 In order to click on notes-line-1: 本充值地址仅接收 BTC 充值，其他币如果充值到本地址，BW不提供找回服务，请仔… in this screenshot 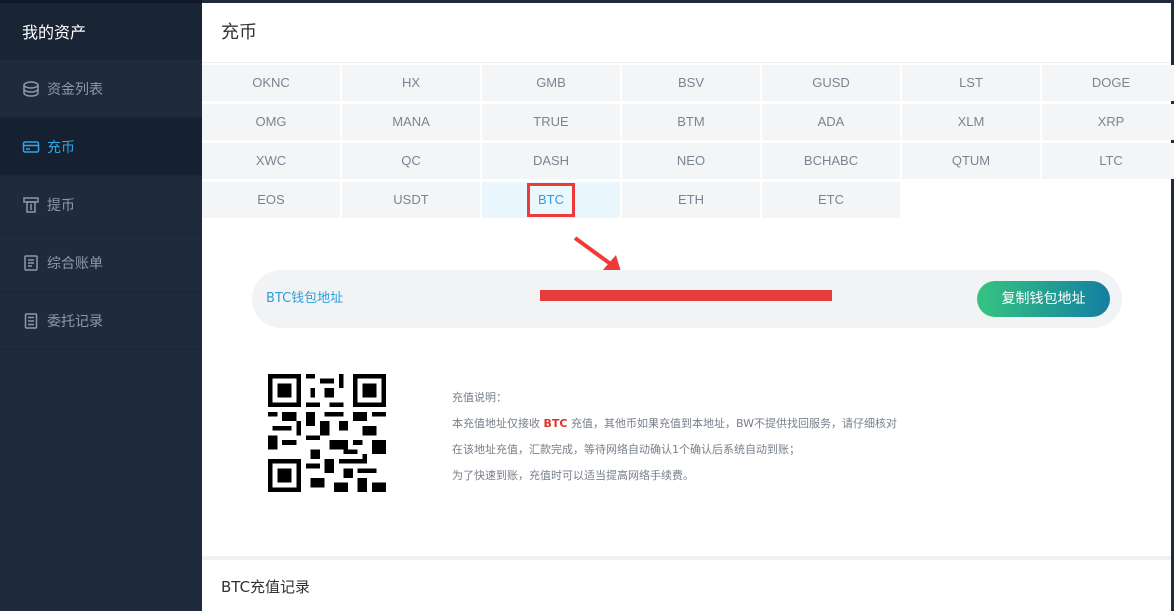, I will do `click(674, 424)`.